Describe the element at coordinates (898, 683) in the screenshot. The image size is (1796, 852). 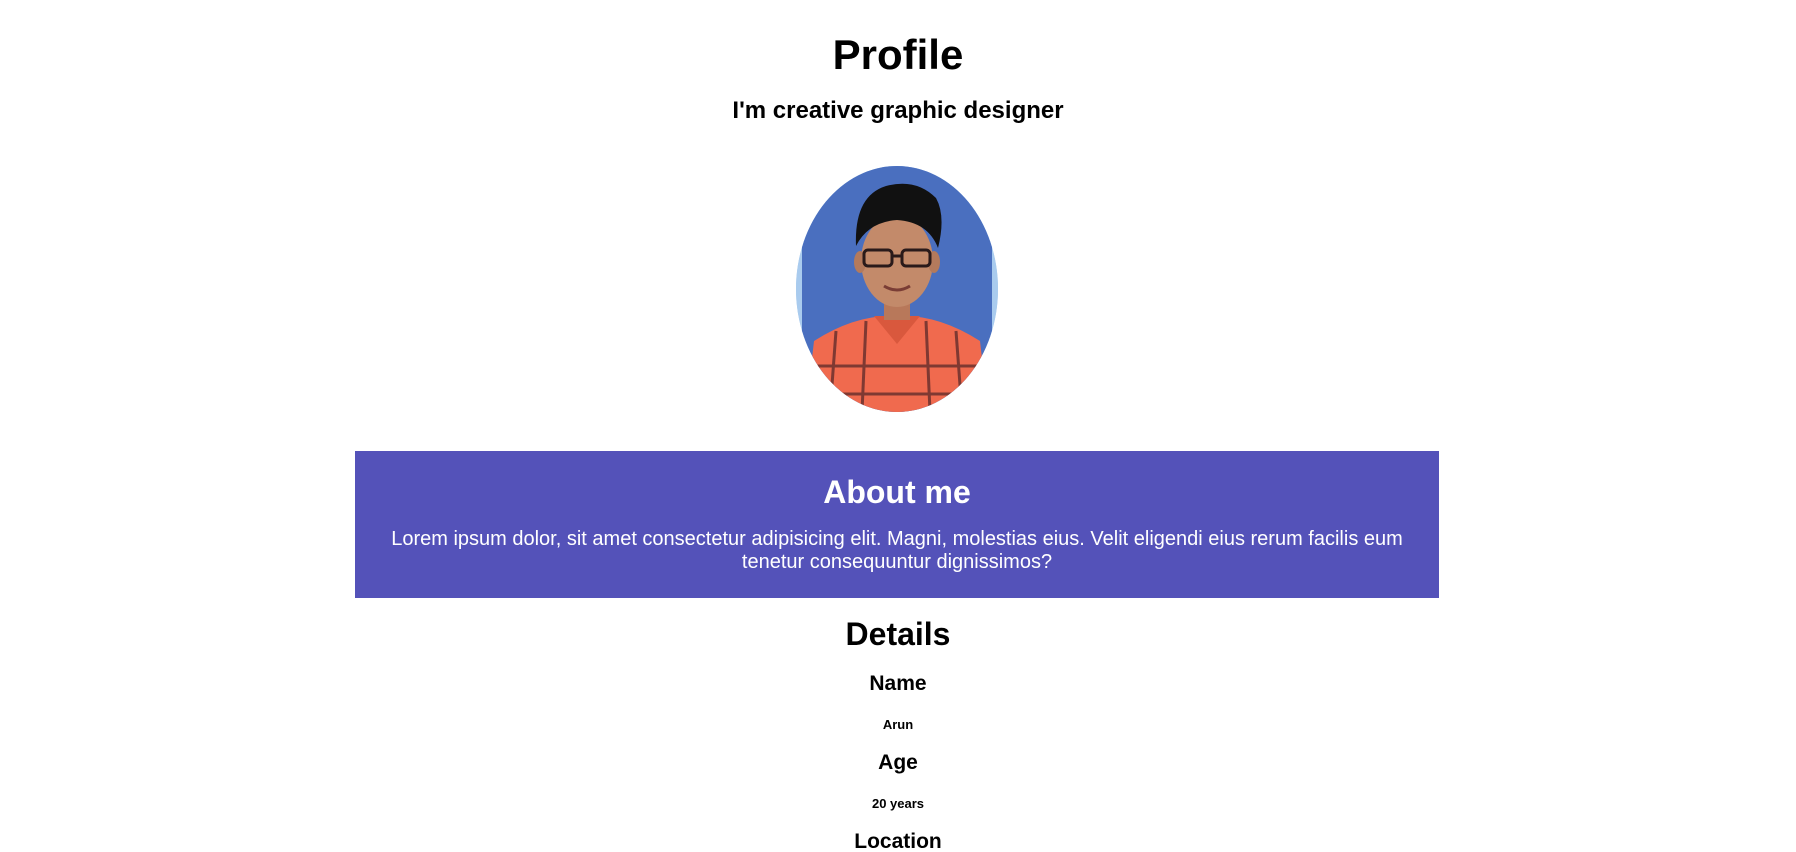
I see `detail-label-name: Name` at that location.